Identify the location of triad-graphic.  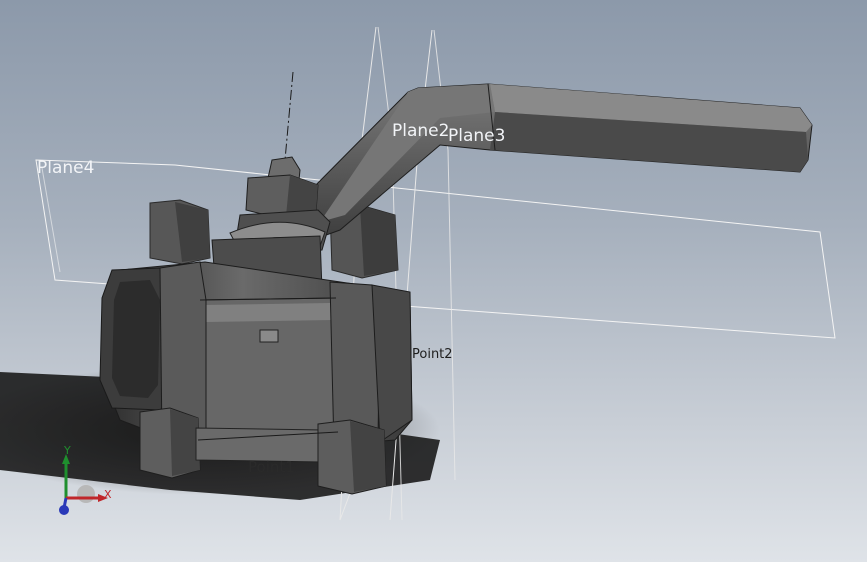
(83, 484).